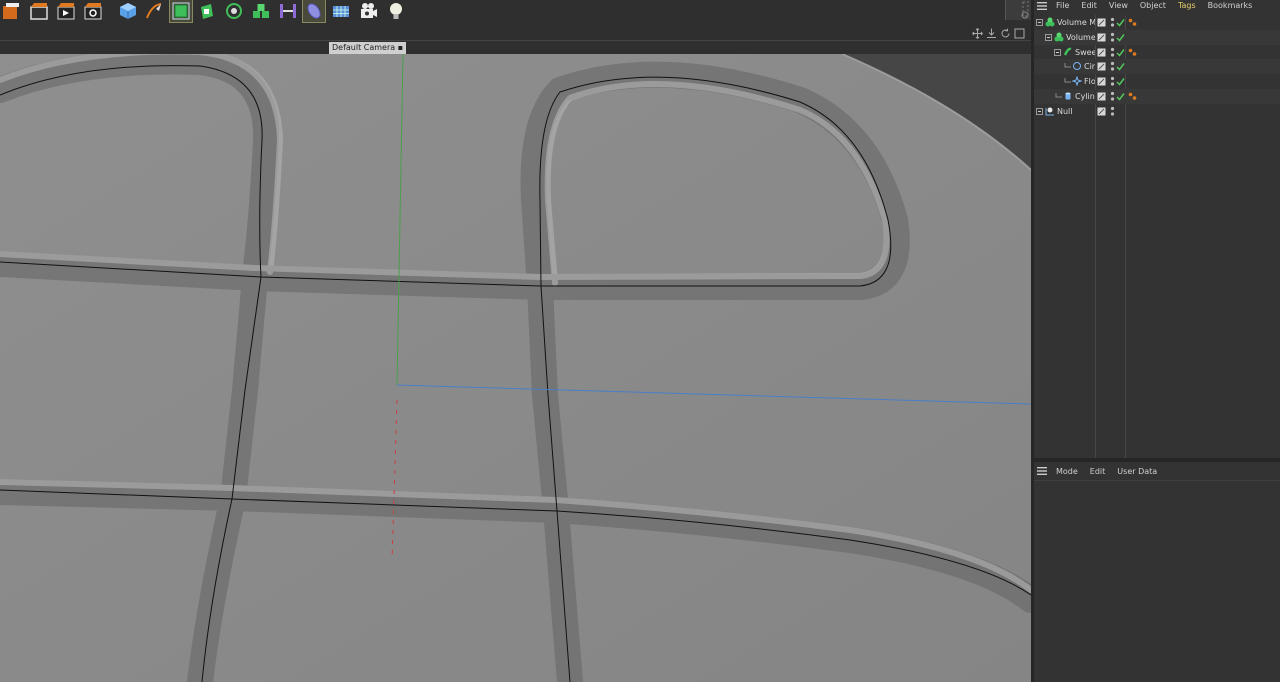 The width and height of the screenshot is (1280, 682). Describe the element at coordinates (1018, 10) in the screenshot. I see `layout-switch-button` at that location.